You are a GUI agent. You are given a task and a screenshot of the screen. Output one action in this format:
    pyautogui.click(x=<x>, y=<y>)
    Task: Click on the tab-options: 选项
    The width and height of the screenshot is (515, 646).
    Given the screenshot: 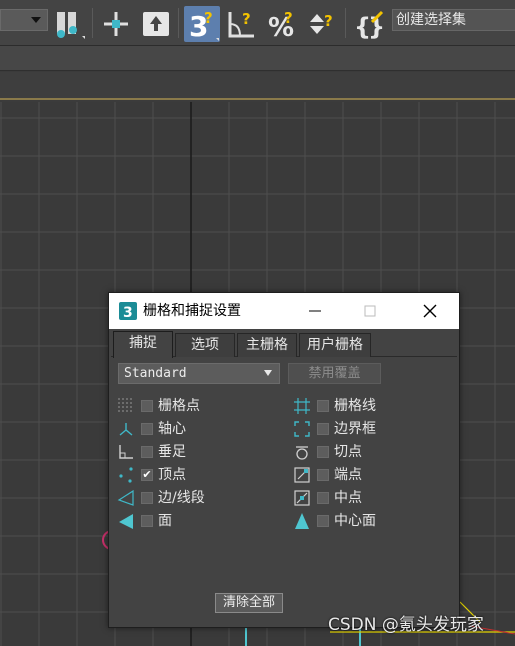 What is the action you would take?
    pyautogui.click(x=205, y=345)
    